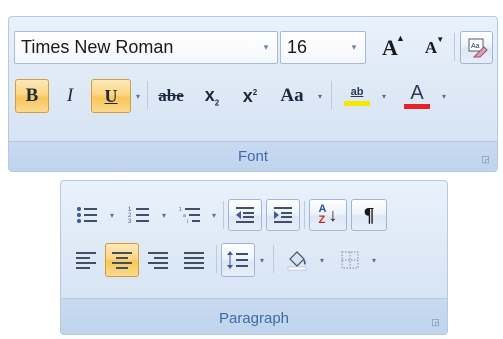 This screenshot has height=339, width=503. I want to click on subscript-icon: x2, so click(212, 96).